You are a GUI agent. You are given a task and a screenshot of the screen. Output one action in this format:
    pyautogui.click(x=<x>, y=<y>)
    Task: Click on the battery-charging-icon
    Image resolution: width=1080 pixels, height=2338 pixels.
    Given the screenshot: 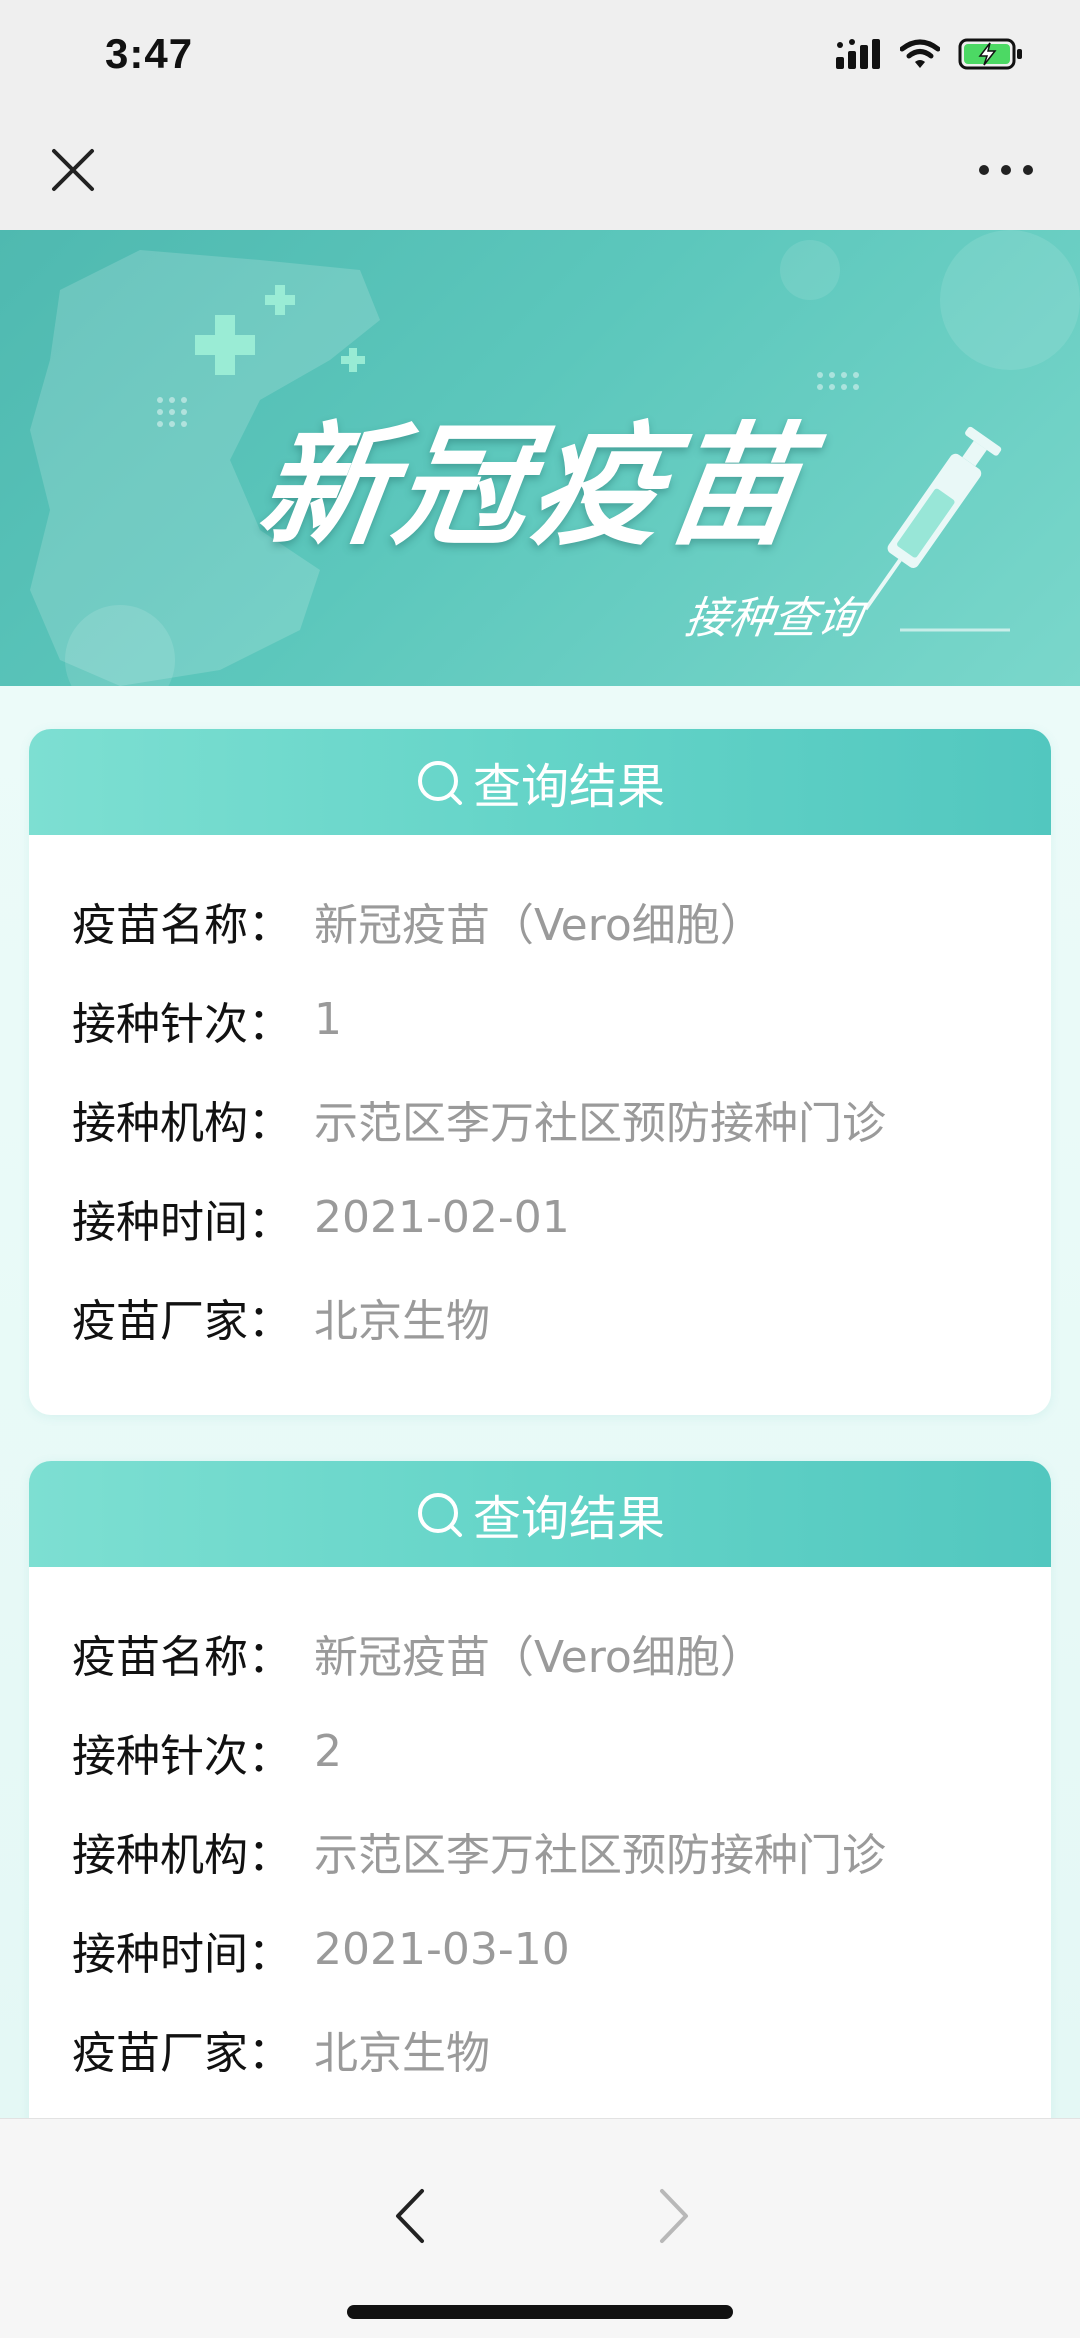 What is the action you would take?
    pyautogui.click(x=990, y=54)
    